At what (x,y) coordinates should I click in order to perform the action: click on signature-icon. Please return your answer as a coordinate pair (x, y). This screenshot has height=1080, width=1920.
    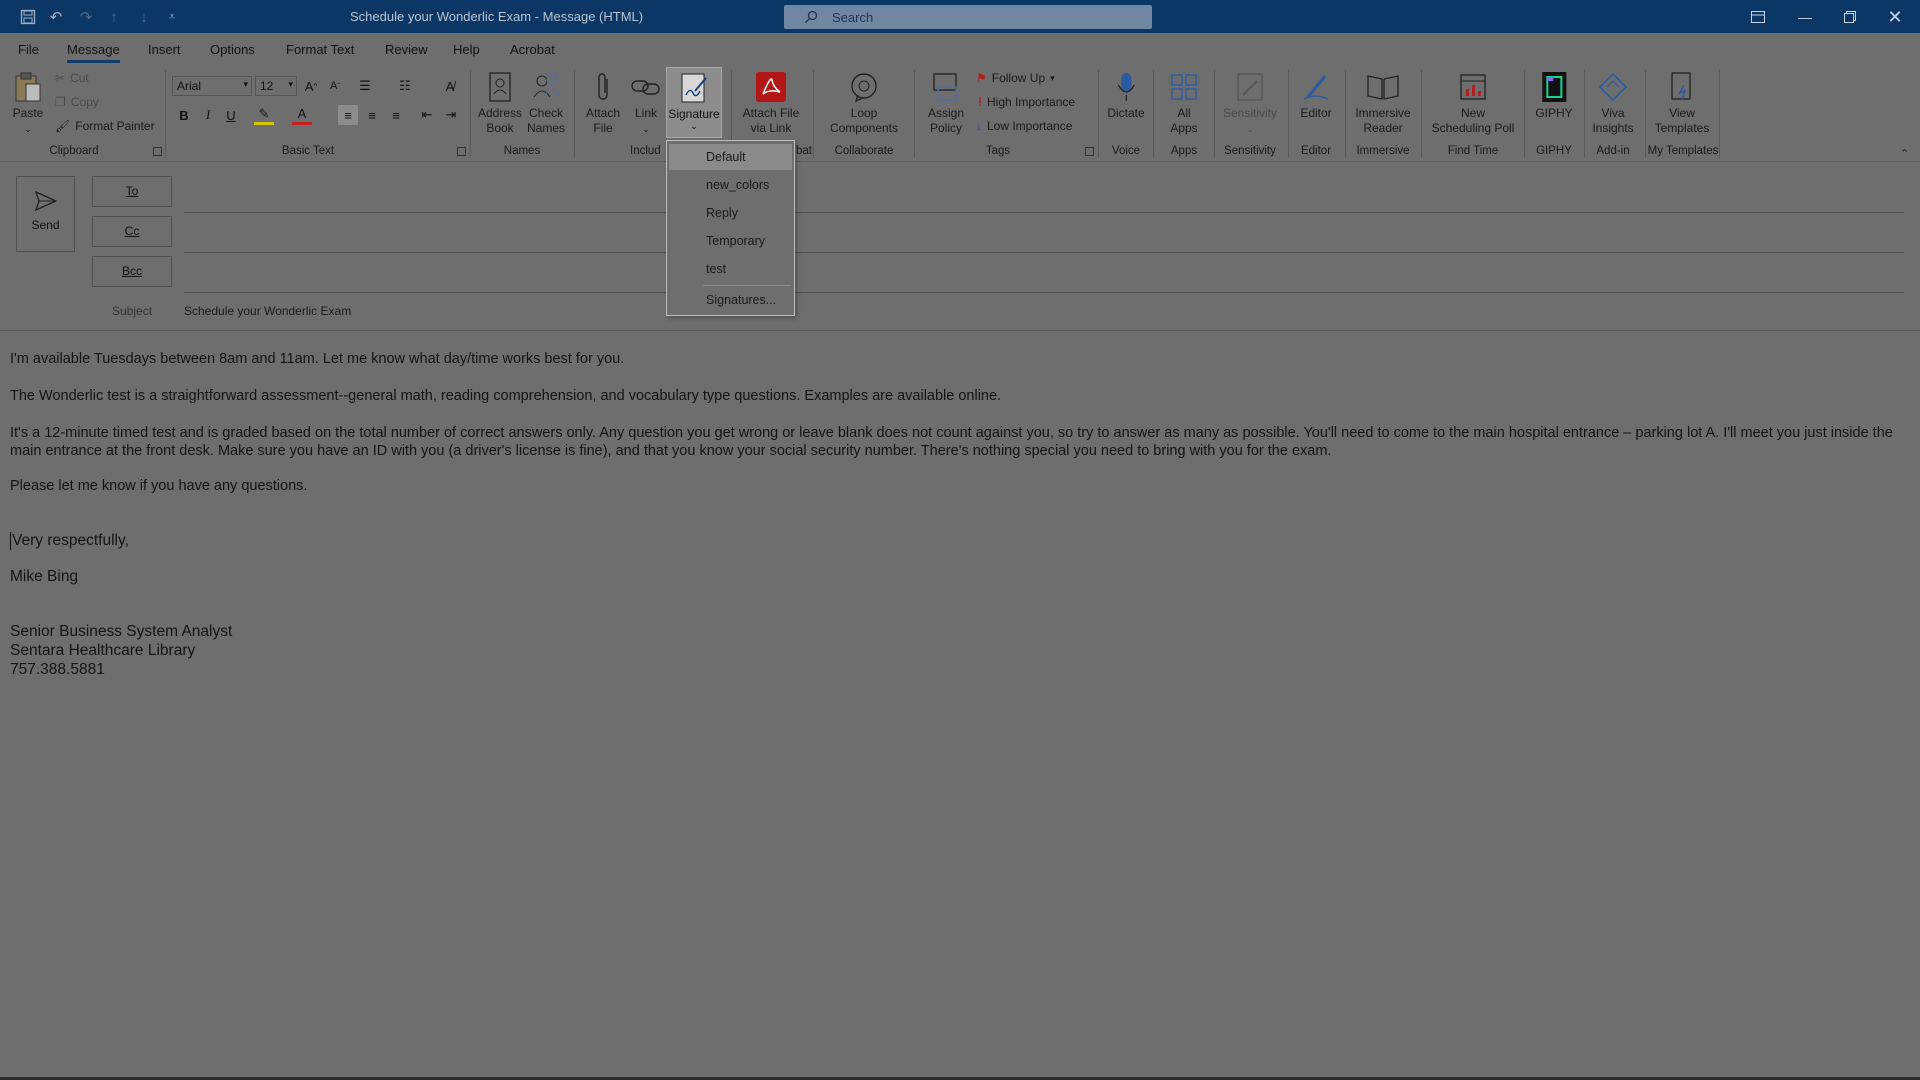
    Looking at the image, I should click on (694, 88).